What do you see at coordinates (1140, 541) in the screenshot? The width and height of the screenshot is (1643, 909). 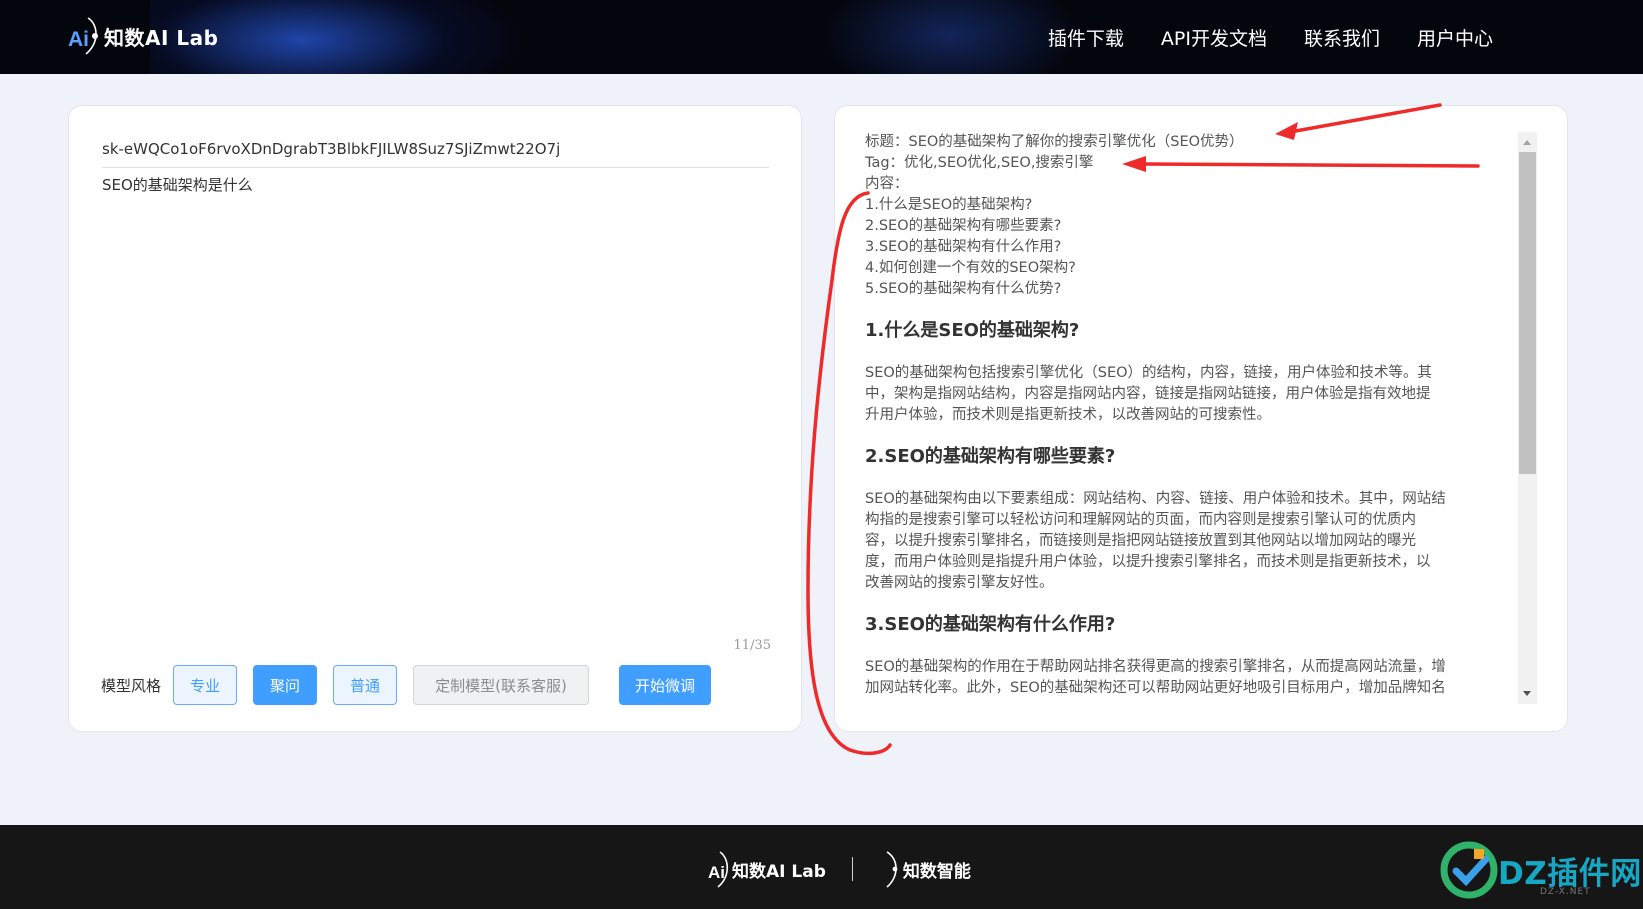 I see `section-text-line: 容，以提升搜索引擎排名，而链接则是指把网站链接放置到其他网站以增加网站的曝光` at bounding box center [1140, 541].